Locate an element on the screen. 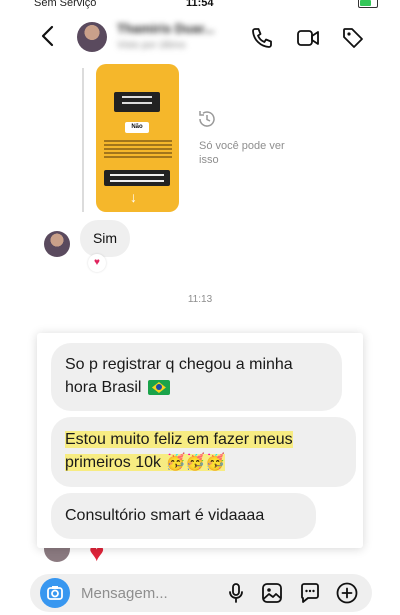 The image size is (400, 615). story-badge: Não is located at coordinates (137, 127).